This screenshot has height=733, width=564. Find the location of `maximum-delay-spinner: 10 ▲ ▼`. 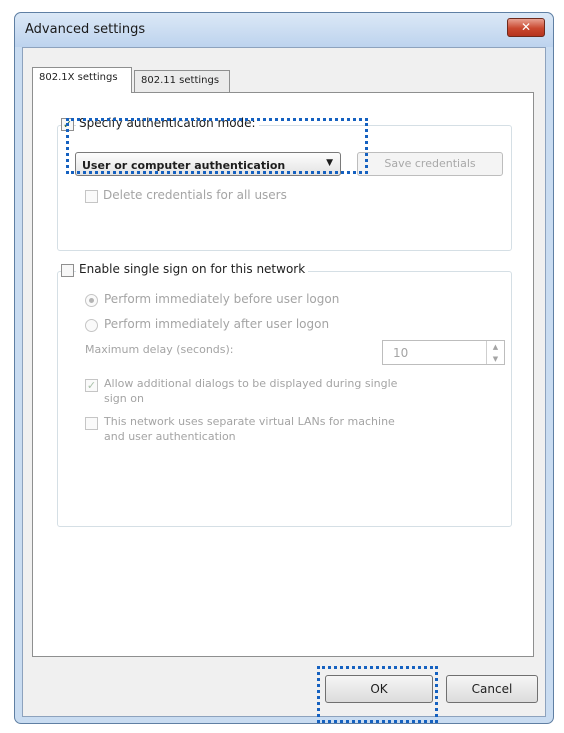

maximum-delay-spinner: 10 ▲ ▼ is located at coordinates (443, 352).